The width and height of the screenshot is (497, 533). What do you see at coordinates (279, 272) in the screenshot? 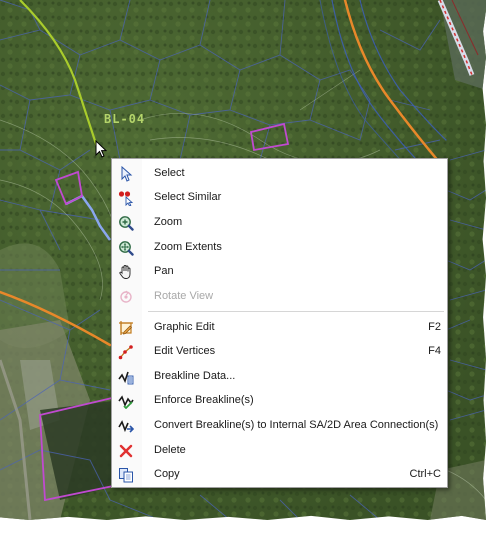
I see `menu-item-pan: Pan` at bounding box center [279, 272].